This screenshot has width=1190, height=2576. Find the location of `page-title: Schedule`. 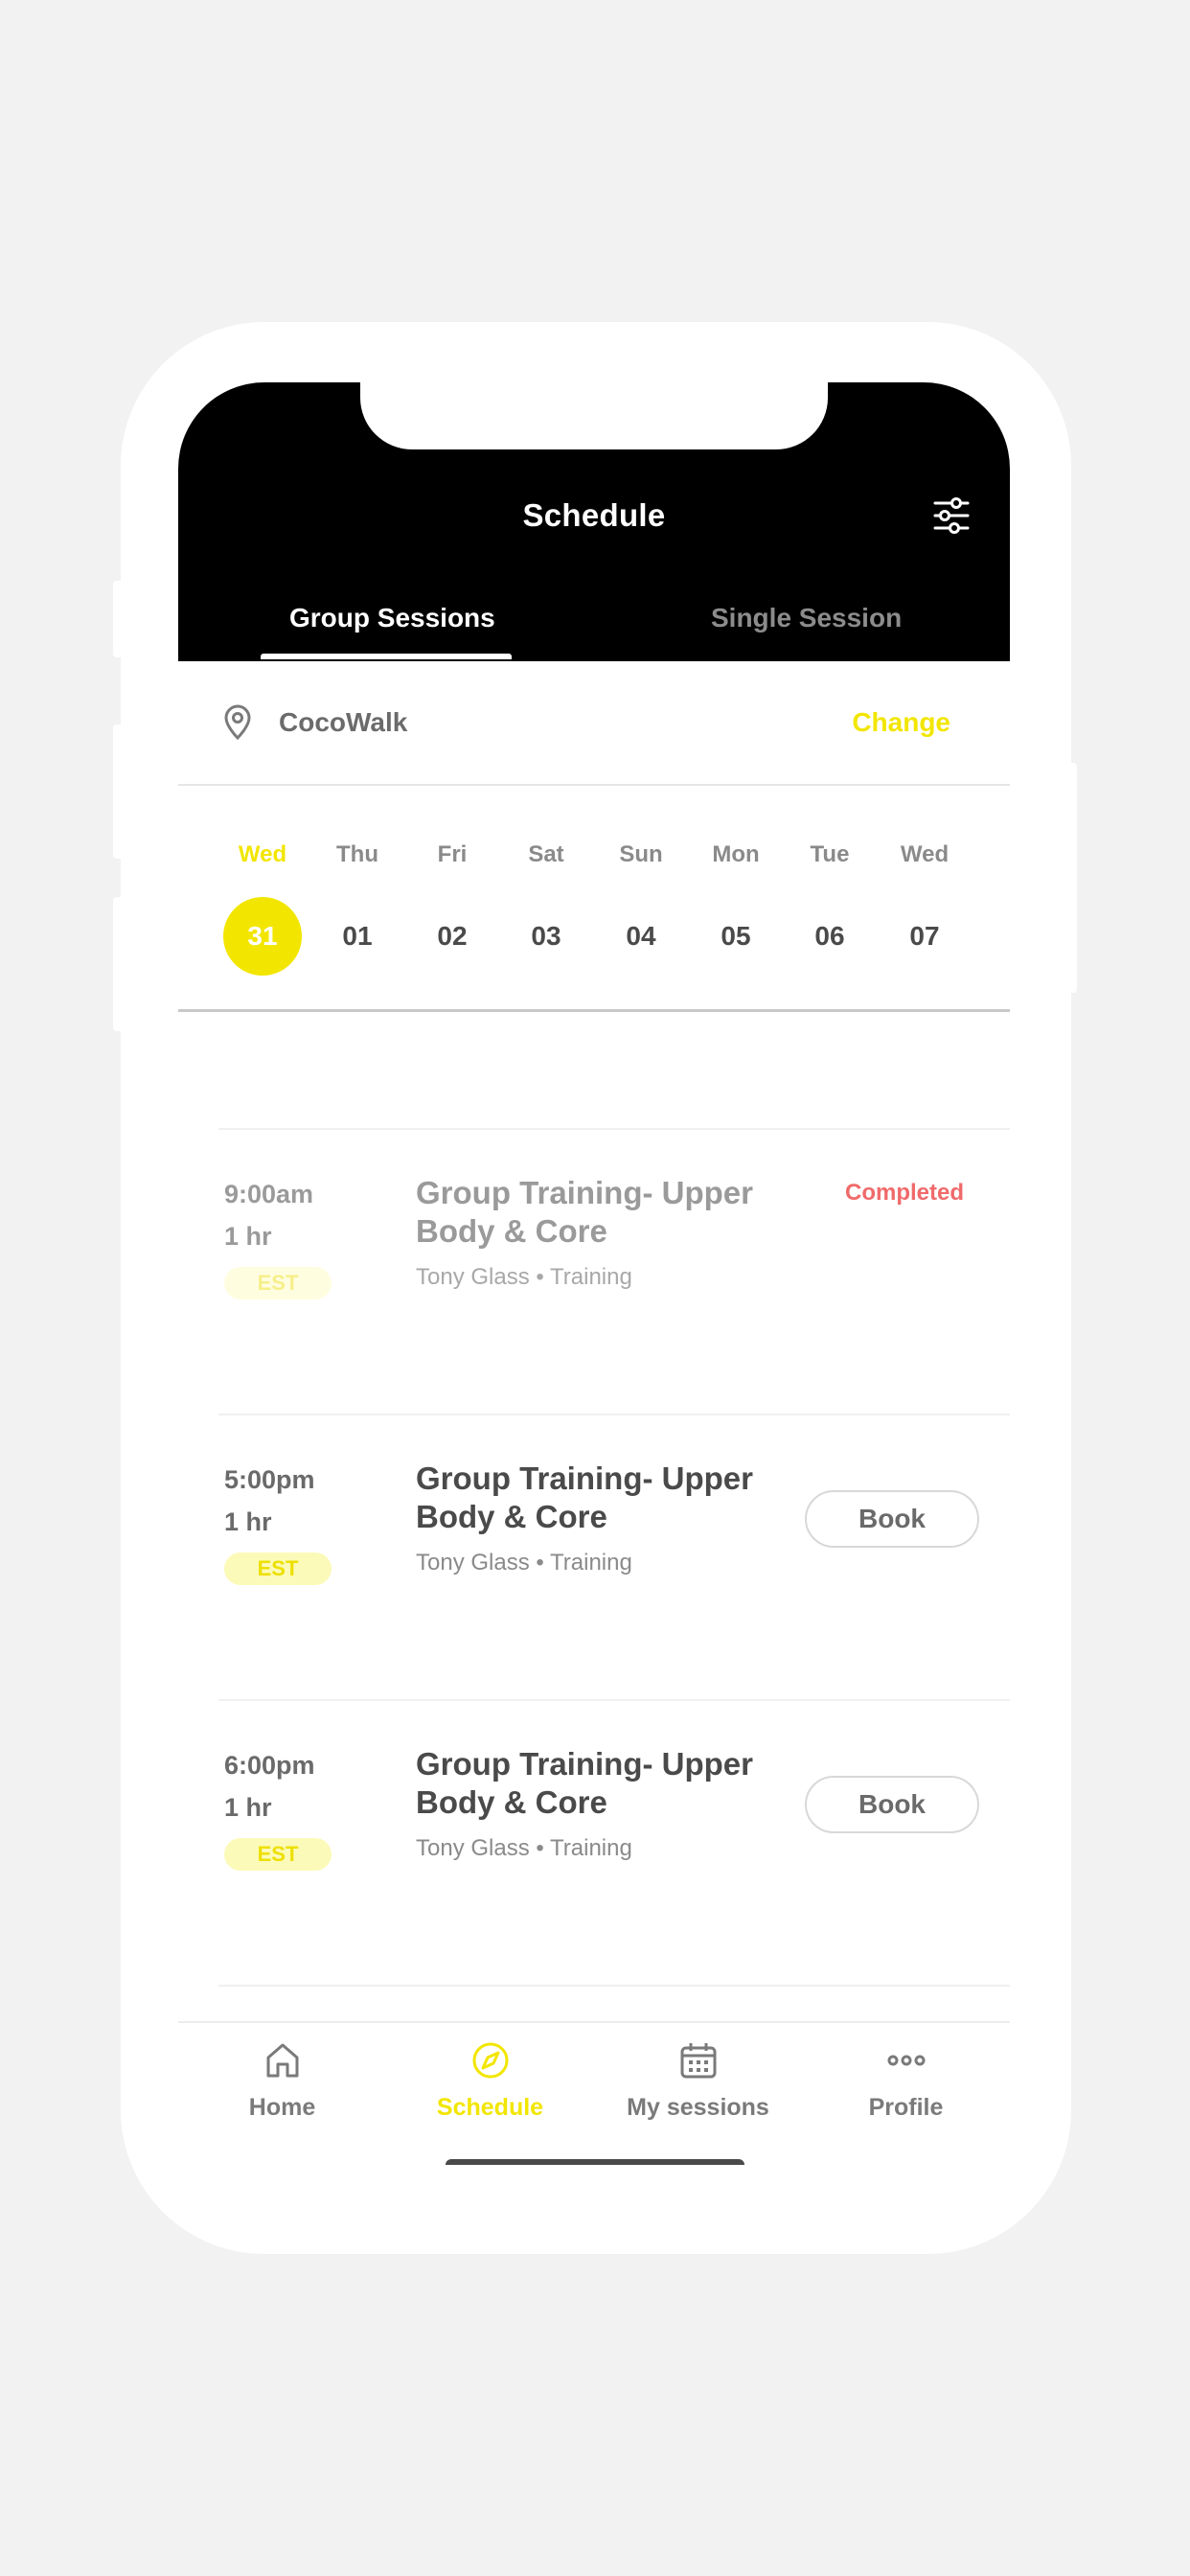

page-title: Schedule is located at coordinates (594, 515).